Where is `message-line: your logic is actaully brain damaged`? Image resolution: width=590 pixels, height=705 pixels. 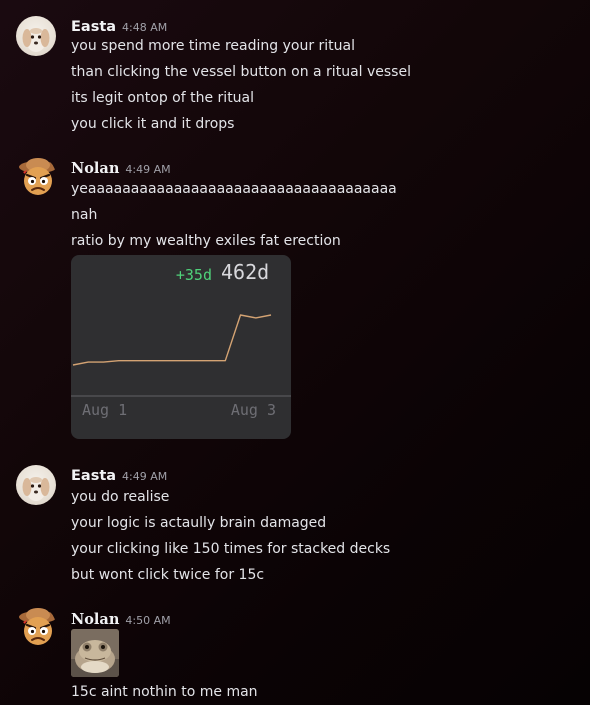
message-line: your logic is actaully brain damaged is located at coordinates (199, 523).